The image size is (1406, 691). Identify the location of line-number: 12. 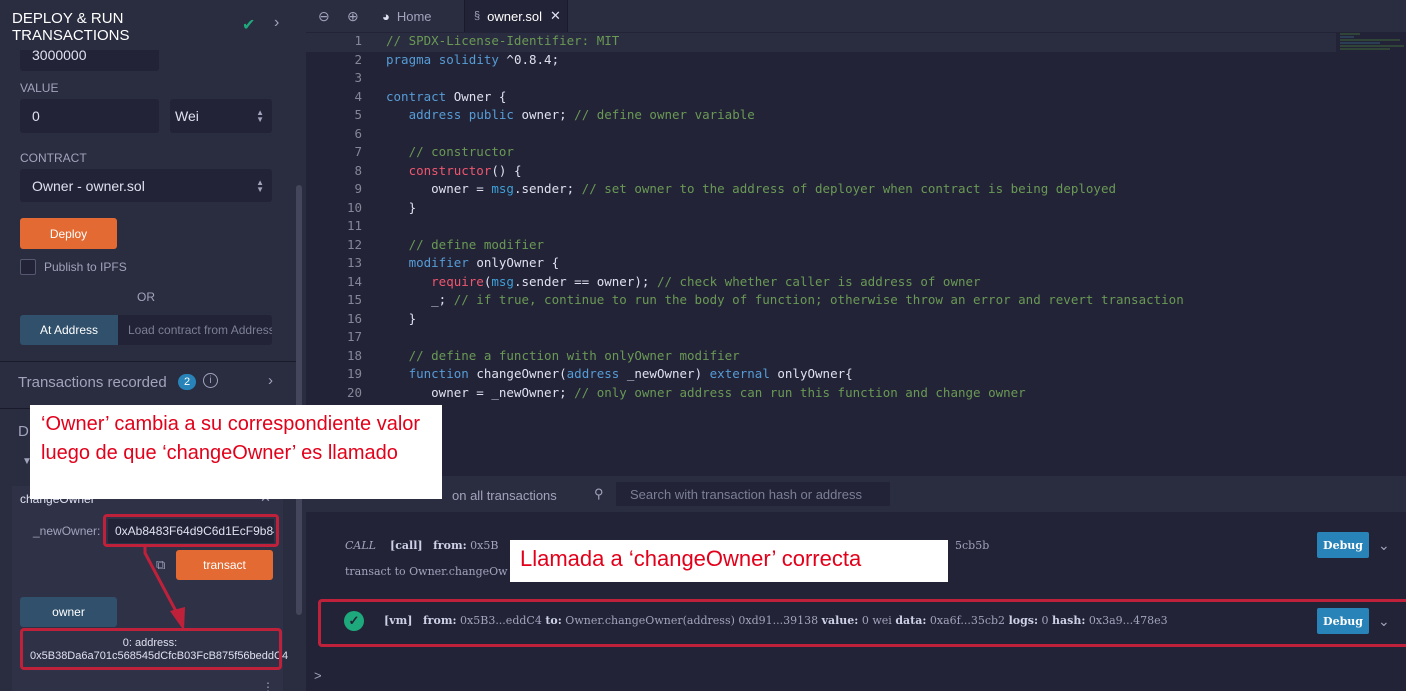
(354, 244).